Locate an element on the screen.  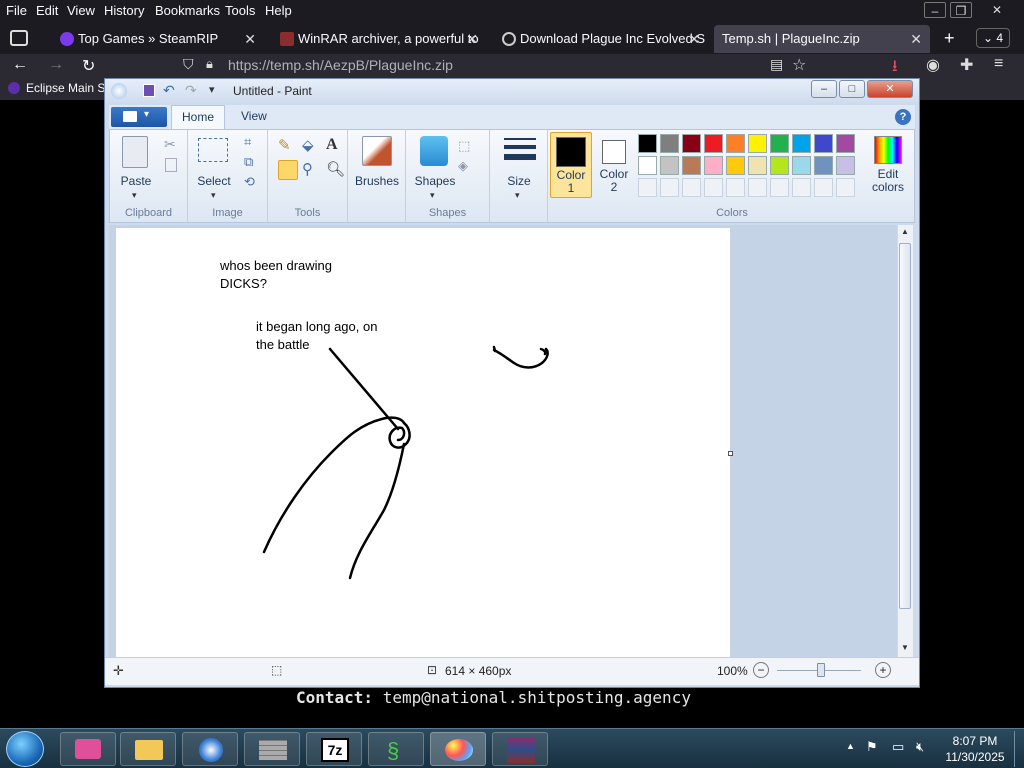
show-hidden-icons: ▲ is located at coordinates (850, 746).